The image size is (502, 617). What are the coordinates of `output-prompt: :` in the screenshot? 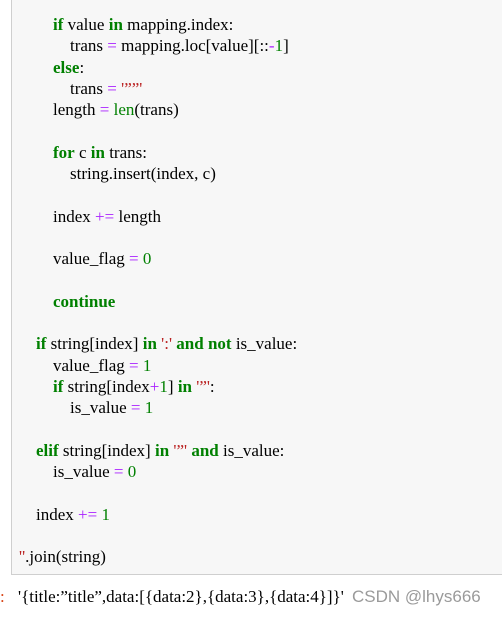 It's located at (2, 596).